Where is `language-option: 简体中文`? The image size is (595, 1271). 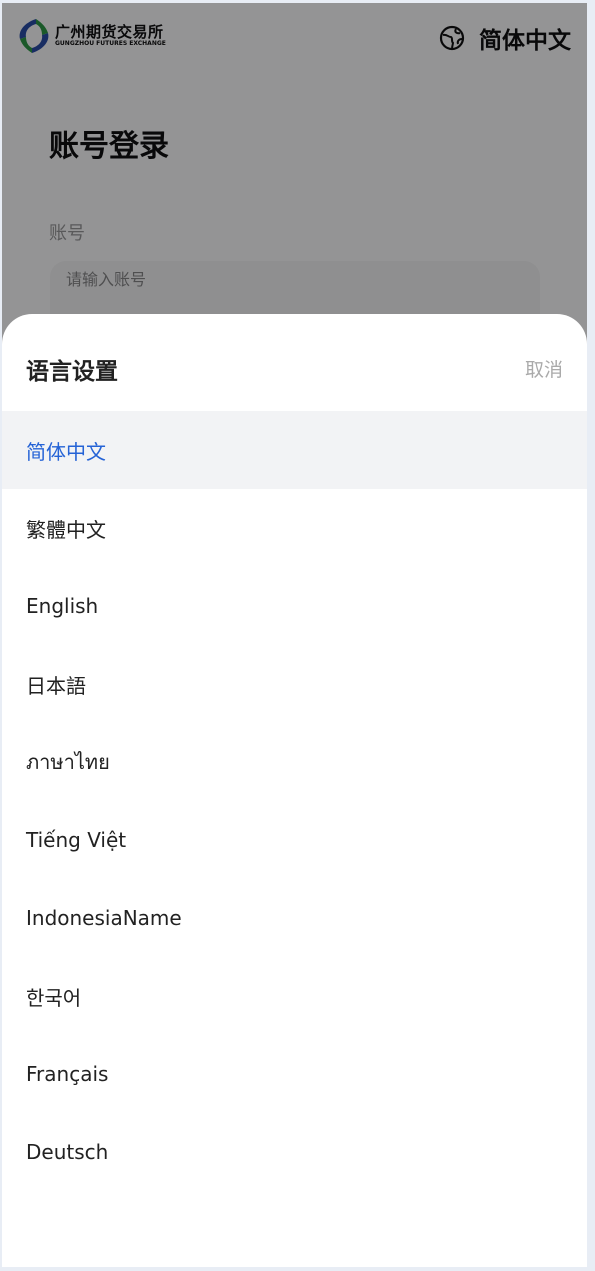
language-option: 简体中文 is located at coordinates (294, 450).